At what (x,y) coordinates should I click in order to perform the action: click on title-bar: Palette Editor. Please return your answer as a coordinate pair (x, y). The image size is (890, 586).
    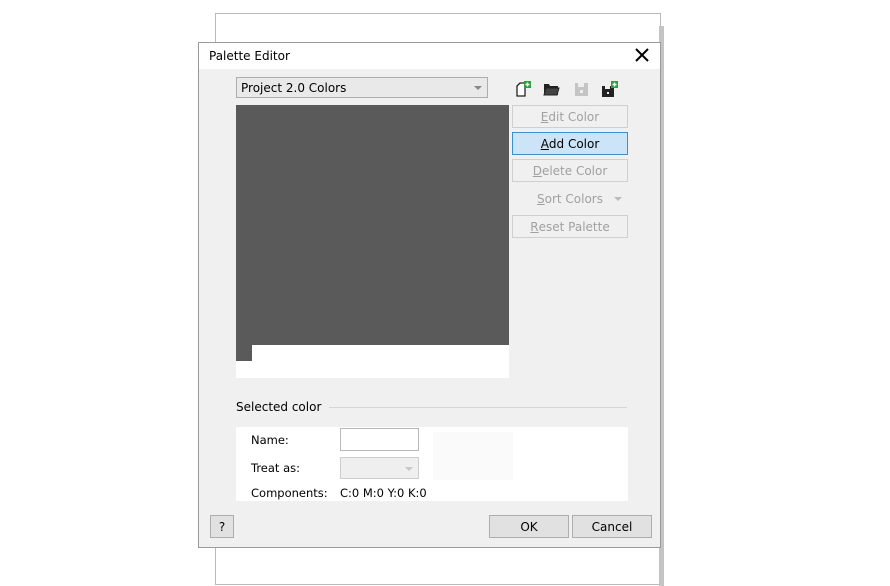
    Looking at the image, I should click on (429, 56).